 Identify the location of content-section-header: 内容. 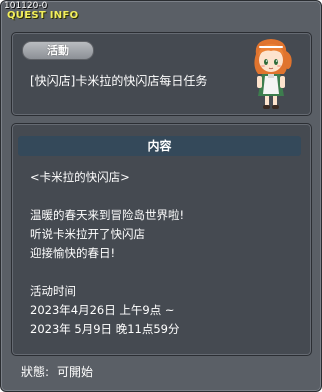
(159, 146).